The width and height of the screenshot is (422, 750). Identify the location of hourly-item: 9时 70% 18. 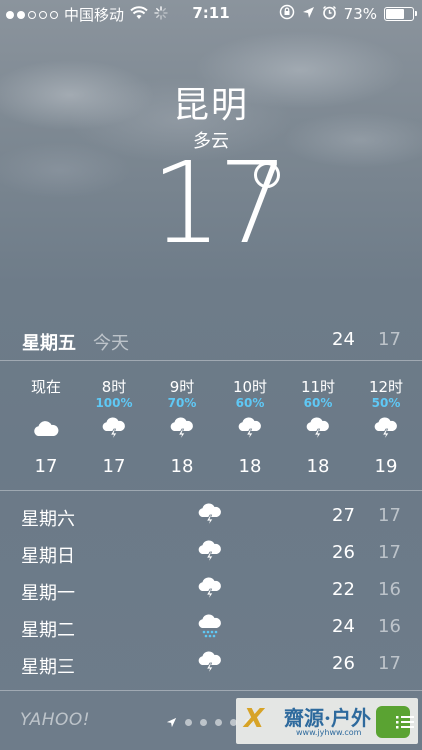
(182, 426).